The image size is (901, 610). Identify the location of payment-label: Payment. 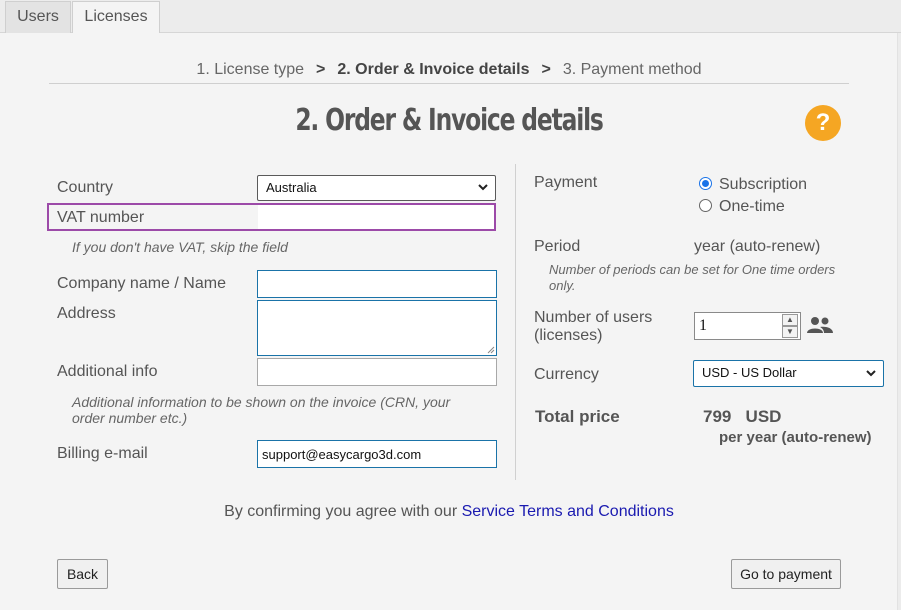
(566, 182).